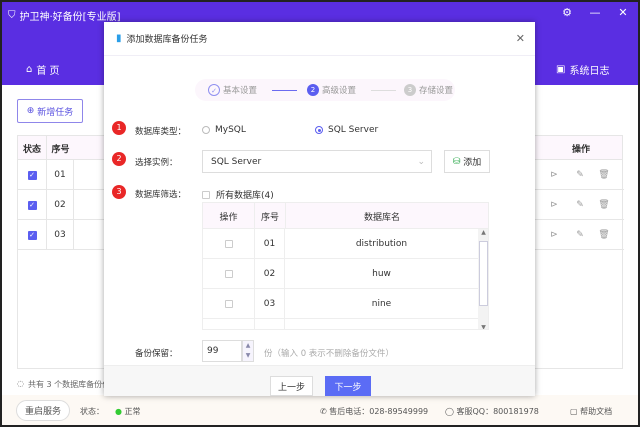 The height and width of the screenshot is (427, 640). Describe the element at coordinates (483, 232) in the screenshot. I see `scroll-up-icon: ▲` at that location.